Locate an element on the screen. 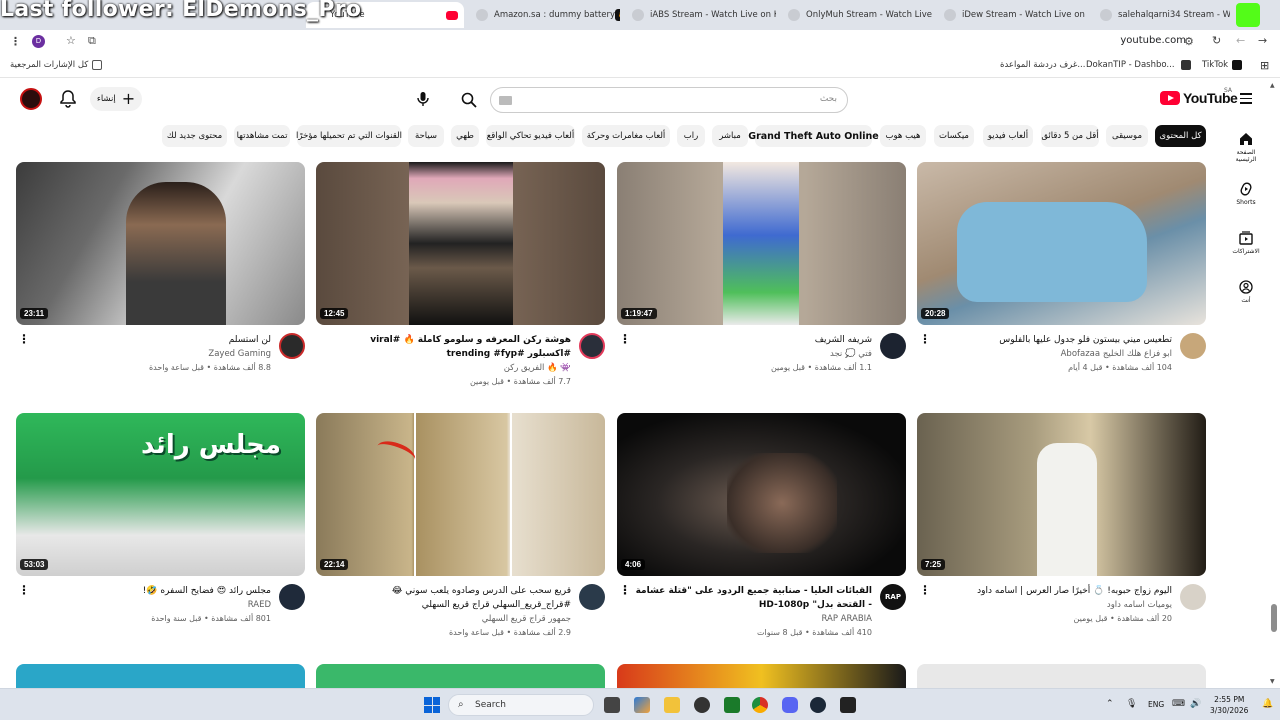 The width and height of the screenshot is (1280, 720). bookmark-star-icon: ☆ is located at coordinates (71, 40).